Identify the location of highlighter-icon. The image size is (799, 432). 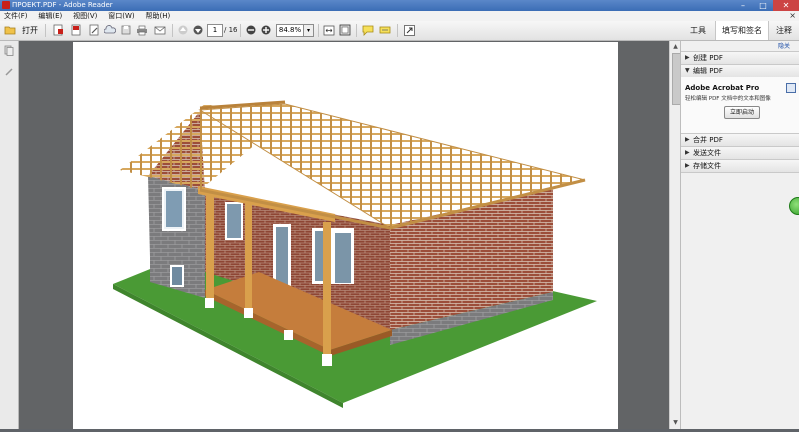
(385, 30).